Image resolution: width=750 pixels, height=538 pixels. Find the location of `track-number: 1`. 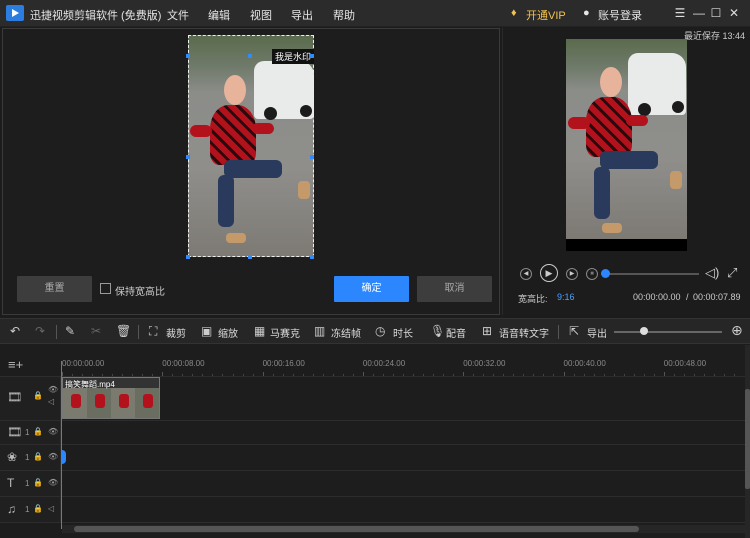

track-number: 1 is located at coordinates (27, 483).